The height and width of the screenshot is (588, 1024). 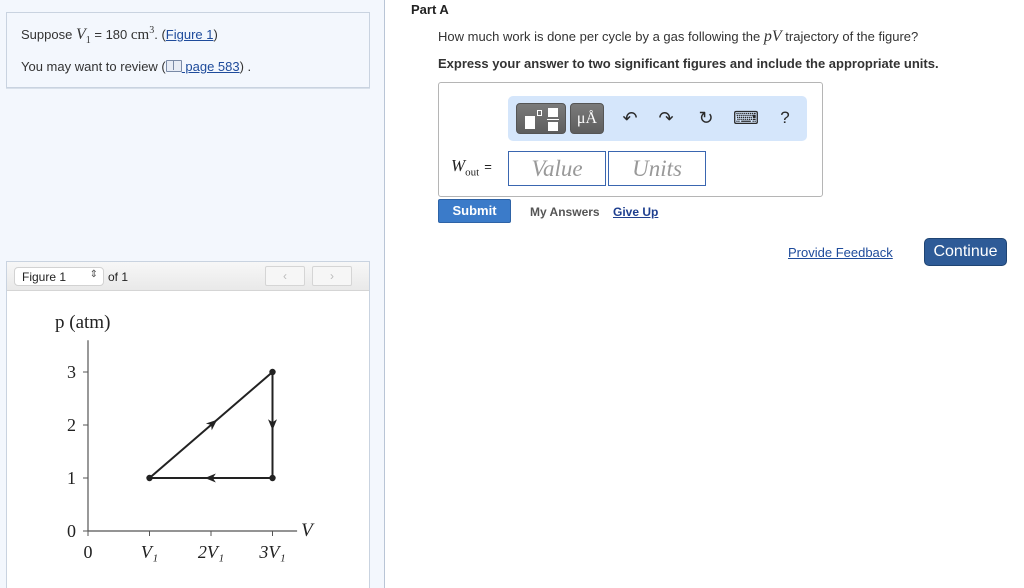 What do you see at coordinates (772, 36) in the screenshot?
I see `pv-symbol: pV` at bounding box center [772, 36].